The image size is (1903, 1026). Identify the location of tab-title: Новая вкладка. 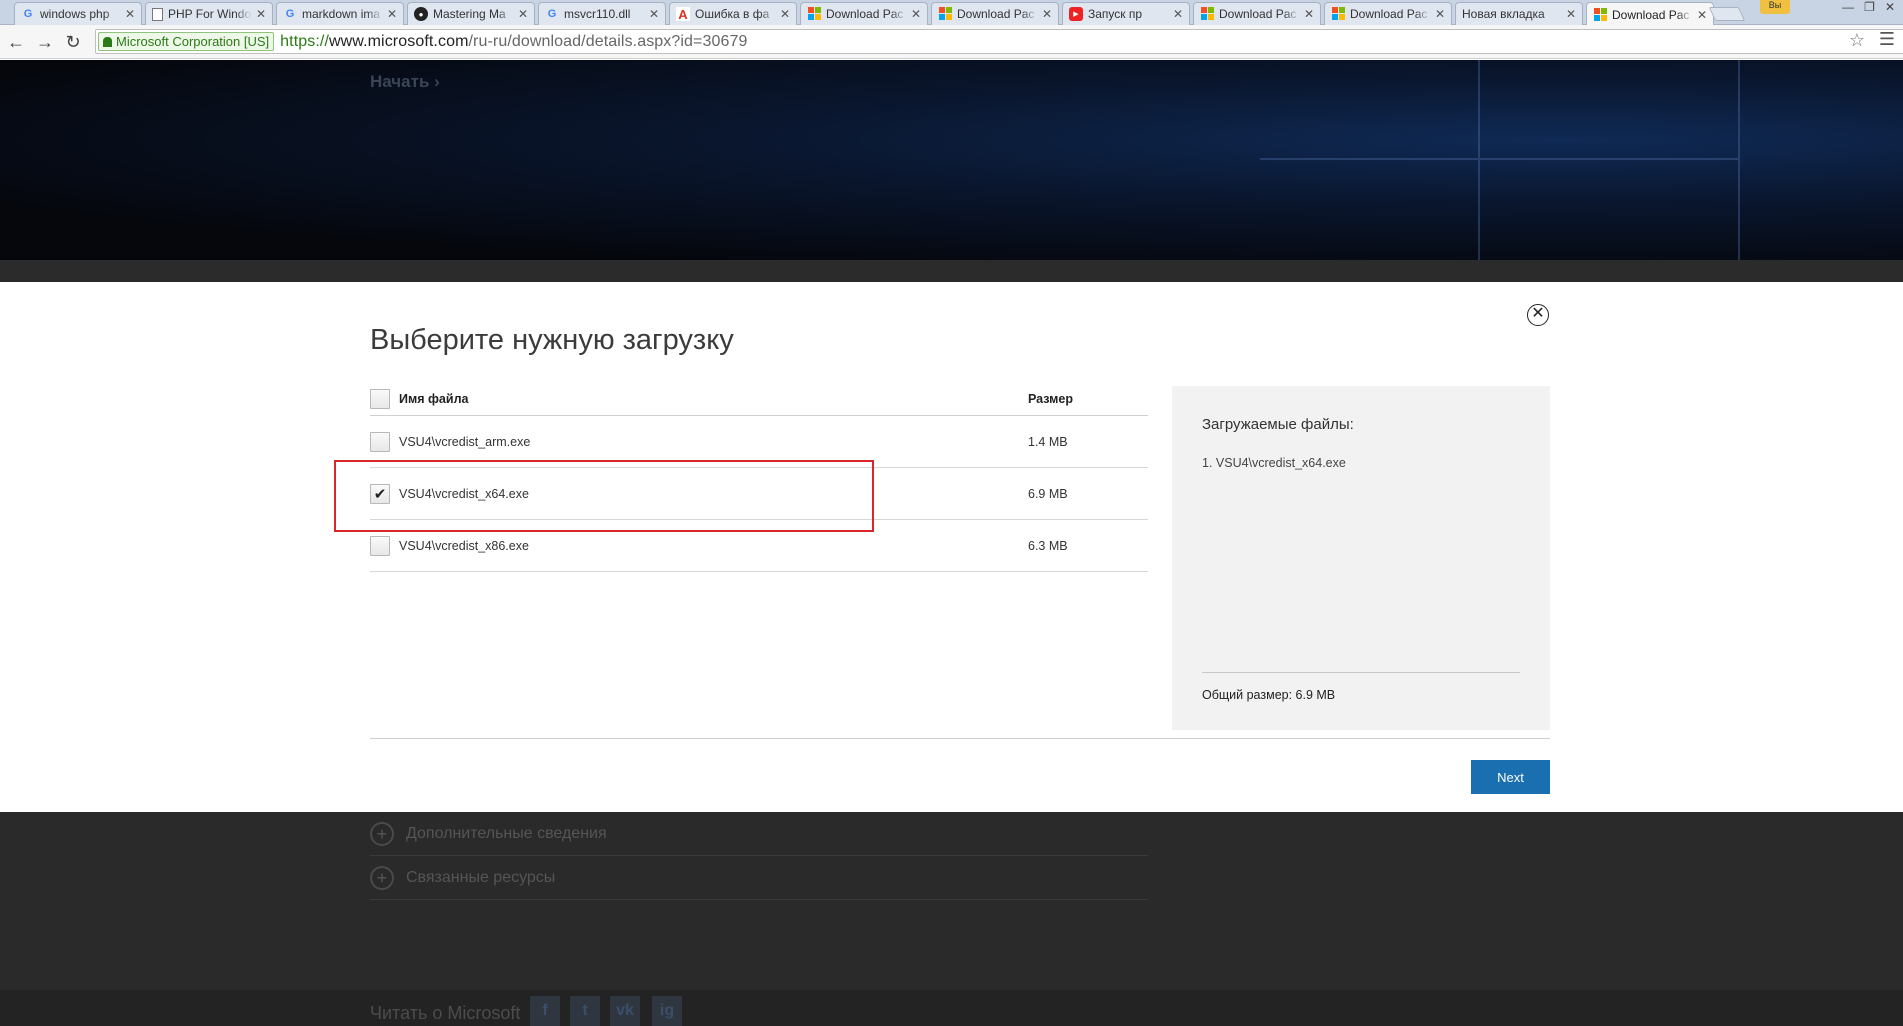
(1503, 14).